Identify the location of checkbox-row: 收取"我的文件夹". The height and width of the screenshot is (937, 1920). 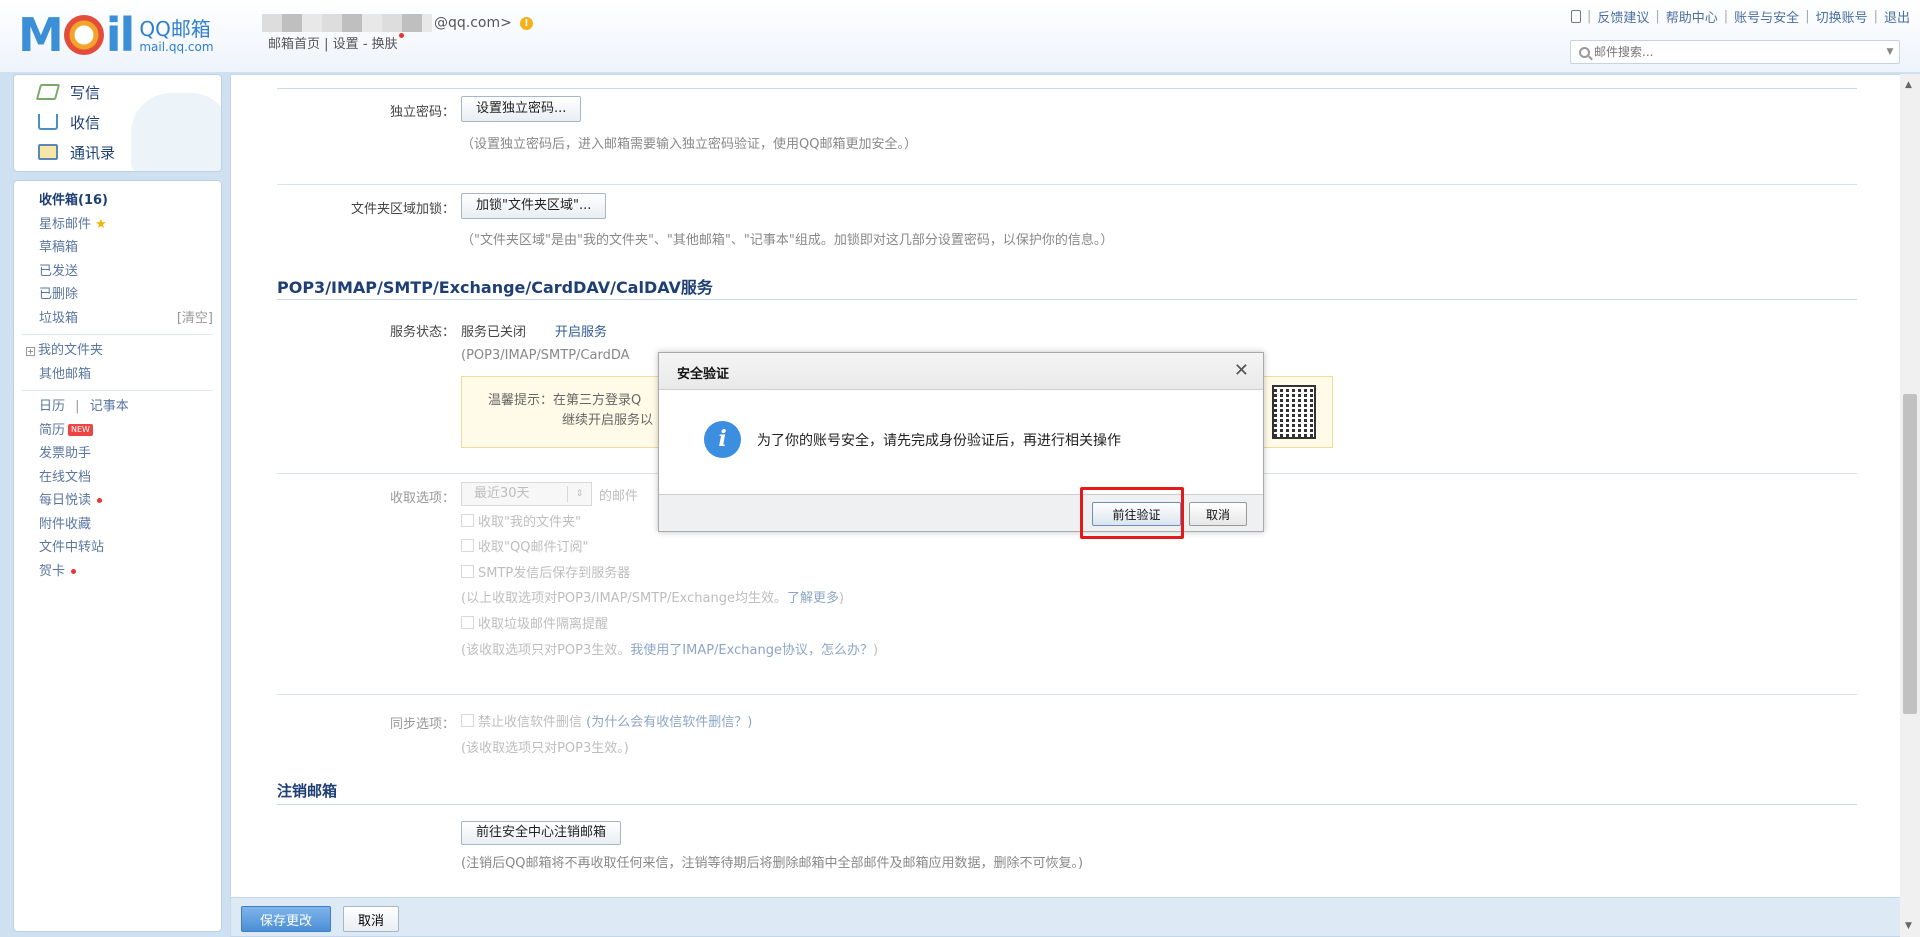
(521, 520).